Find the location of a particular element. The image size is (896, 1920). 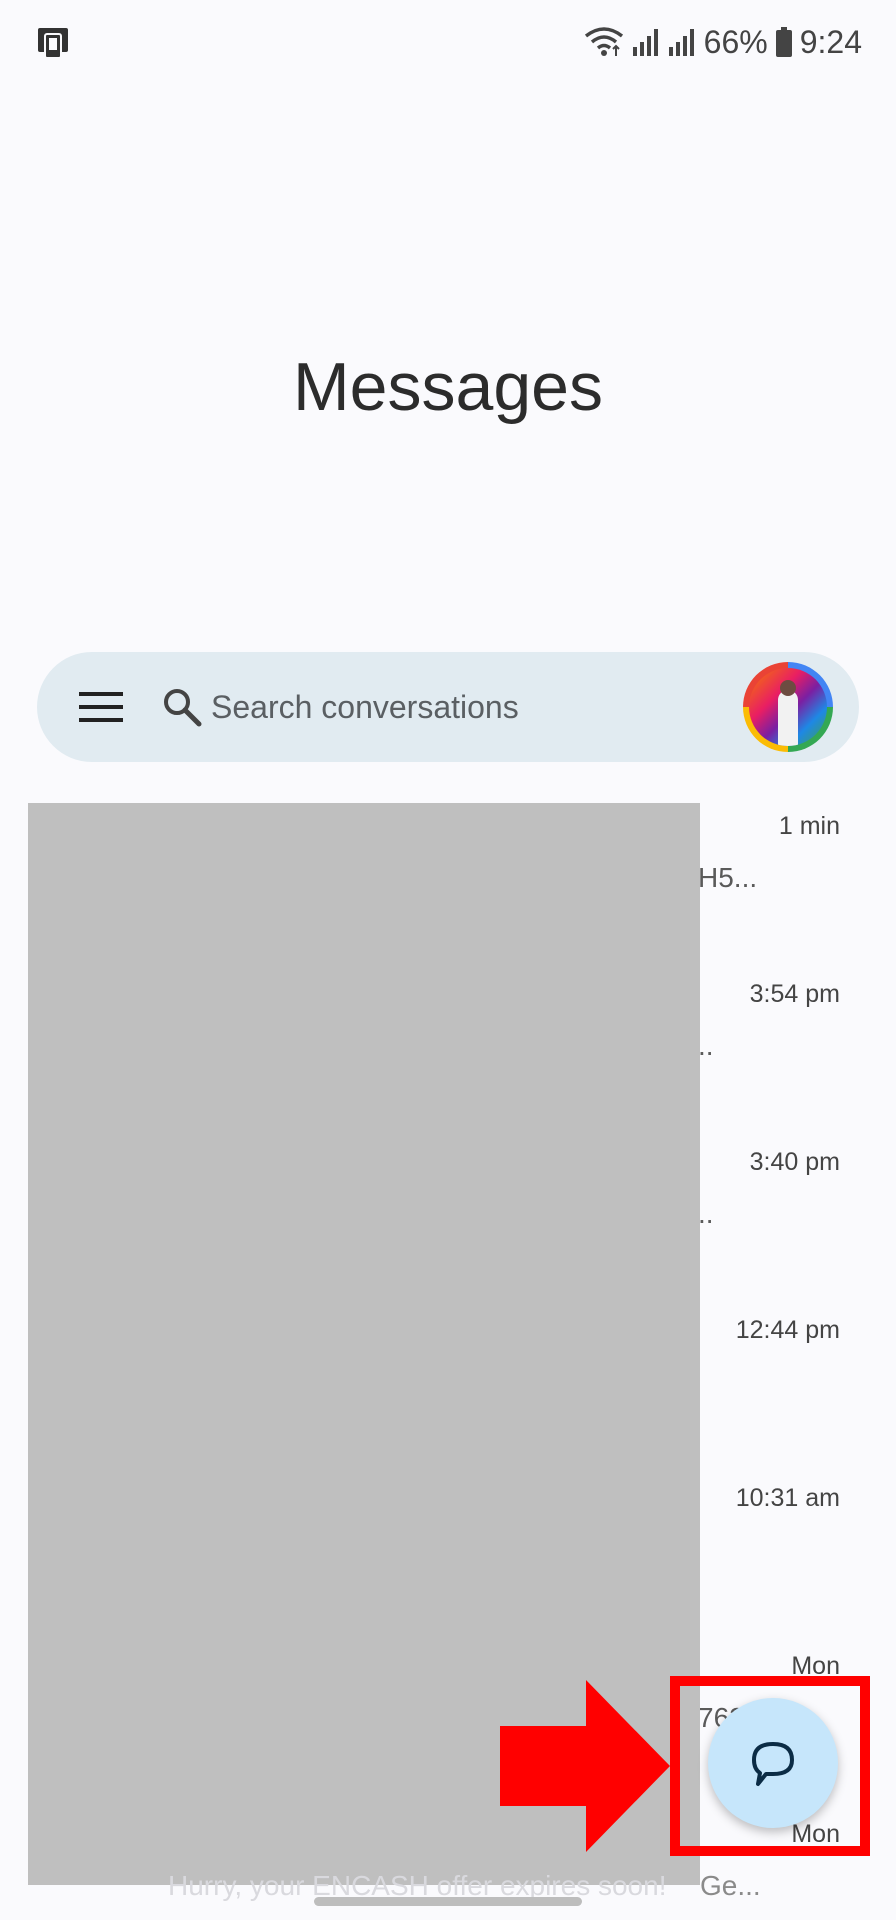

search-icon is located at coordinates (183, 708).